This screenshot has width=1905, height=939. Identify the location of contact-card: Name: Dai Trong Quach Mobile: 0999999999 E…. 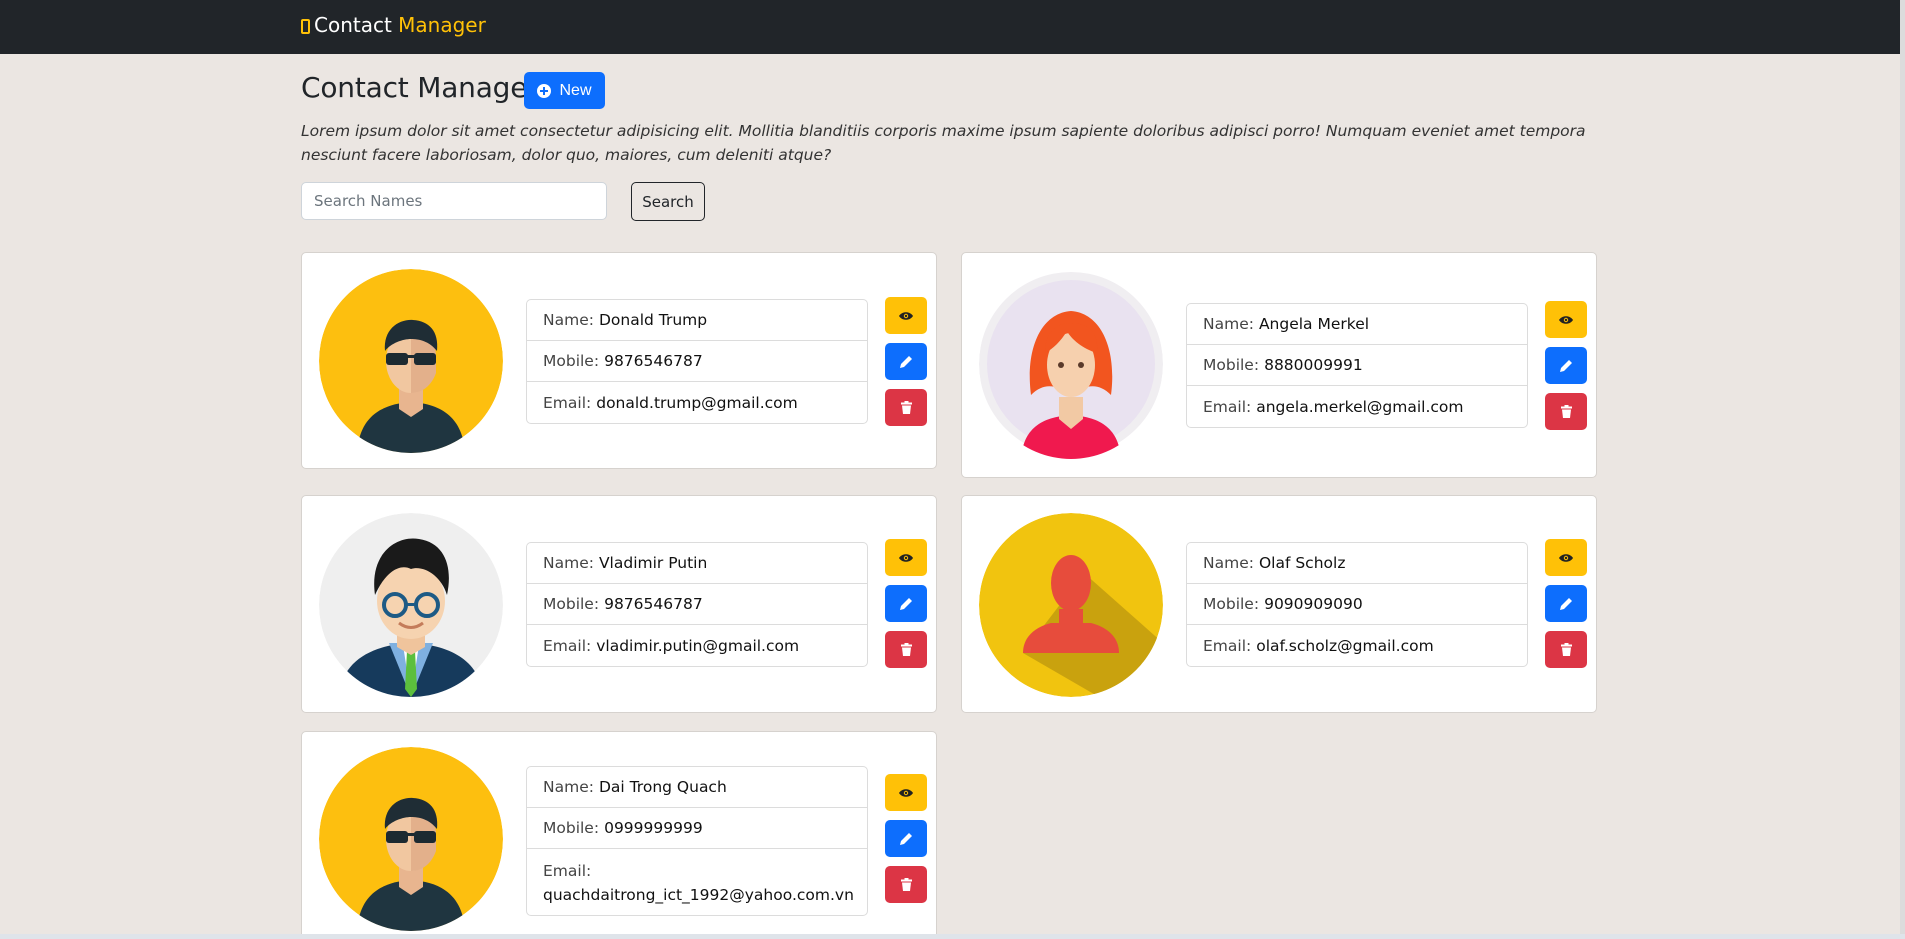
(619, 835).